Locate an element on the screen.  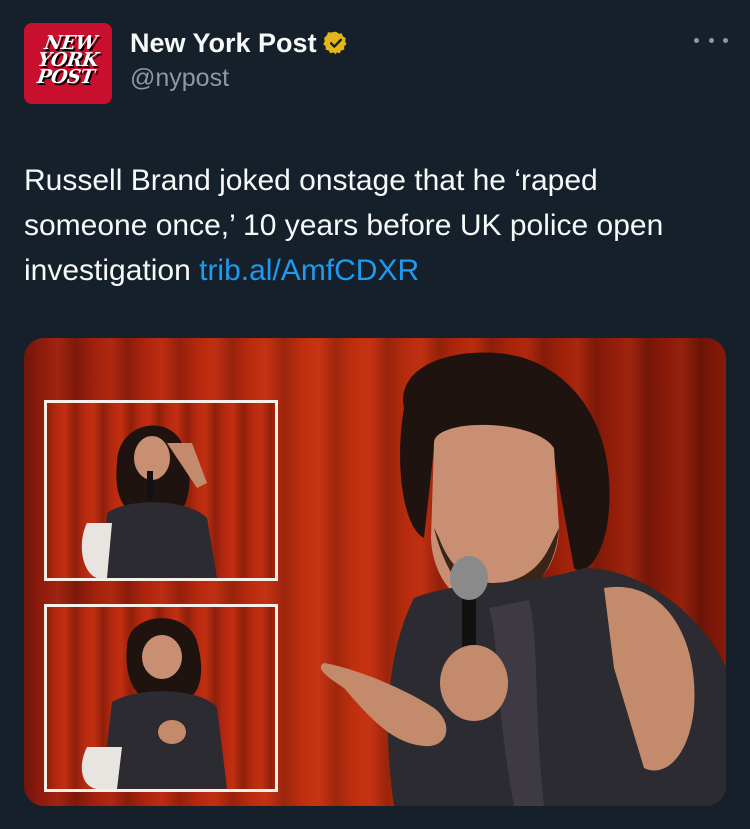
new-york-post-logo: NEW YORK POST is located at coordinates (67, 60).